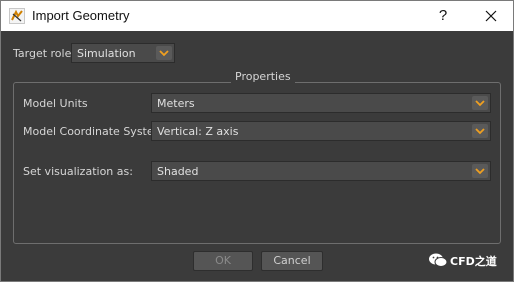  What do you see at coordinates (321, 103) in the screenshot?
I see `model-units-dropdown: Meters` at bounding box center [321, 103].